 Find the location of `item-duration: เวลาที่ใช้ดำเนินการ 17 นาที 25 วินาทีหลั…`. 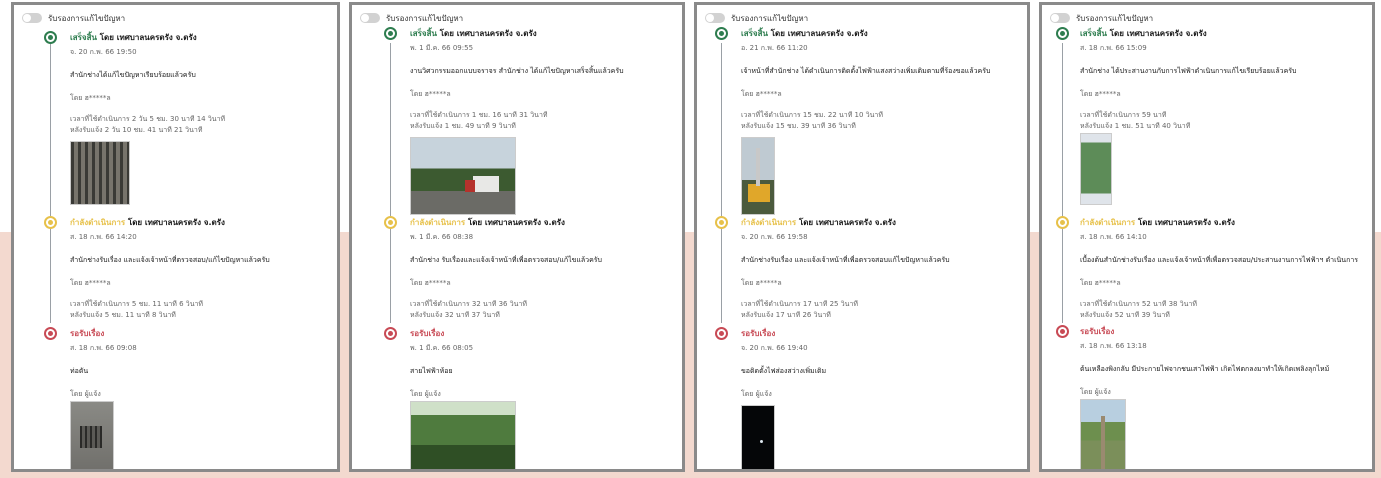

item-duration: เวลาที่ใช้ดำเนินการ 17 นาที 25 วินาทีหลั… is located at coordinates (845, 310).